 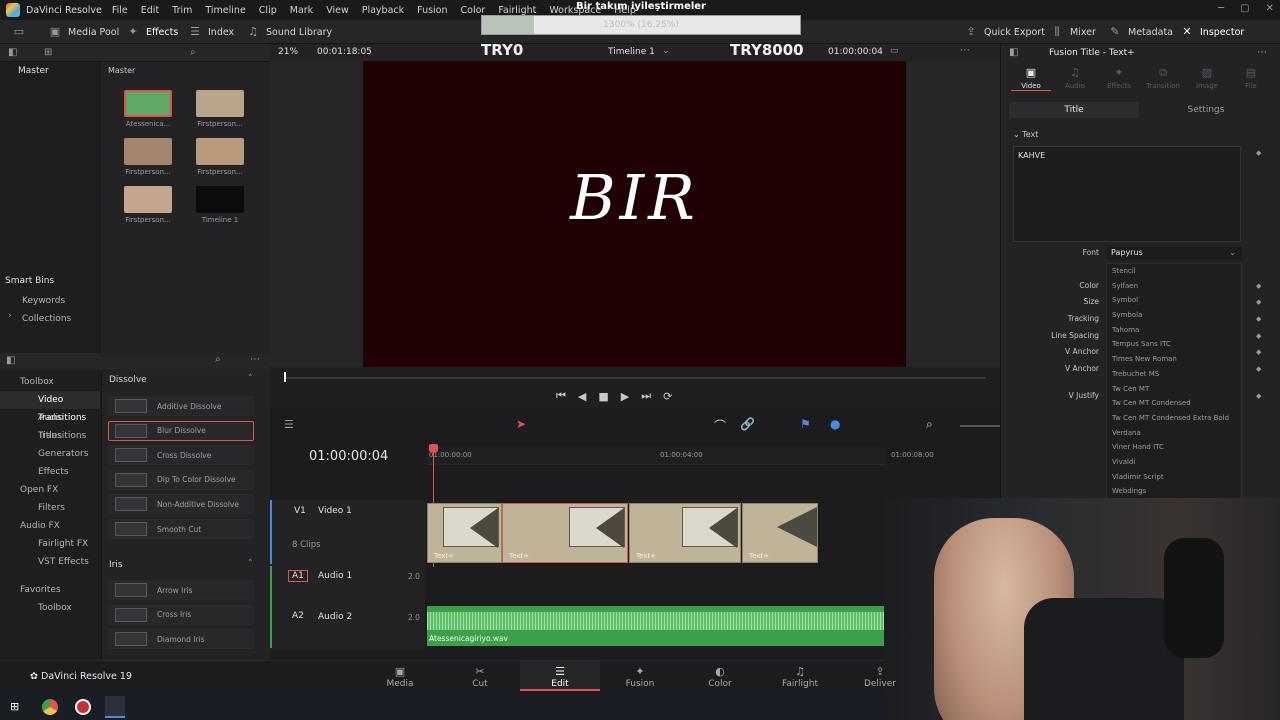 What do you see at coordinates (603, 396) in the screenshot?
I see `stop-icon: ■` at bounding box center [603, 396].